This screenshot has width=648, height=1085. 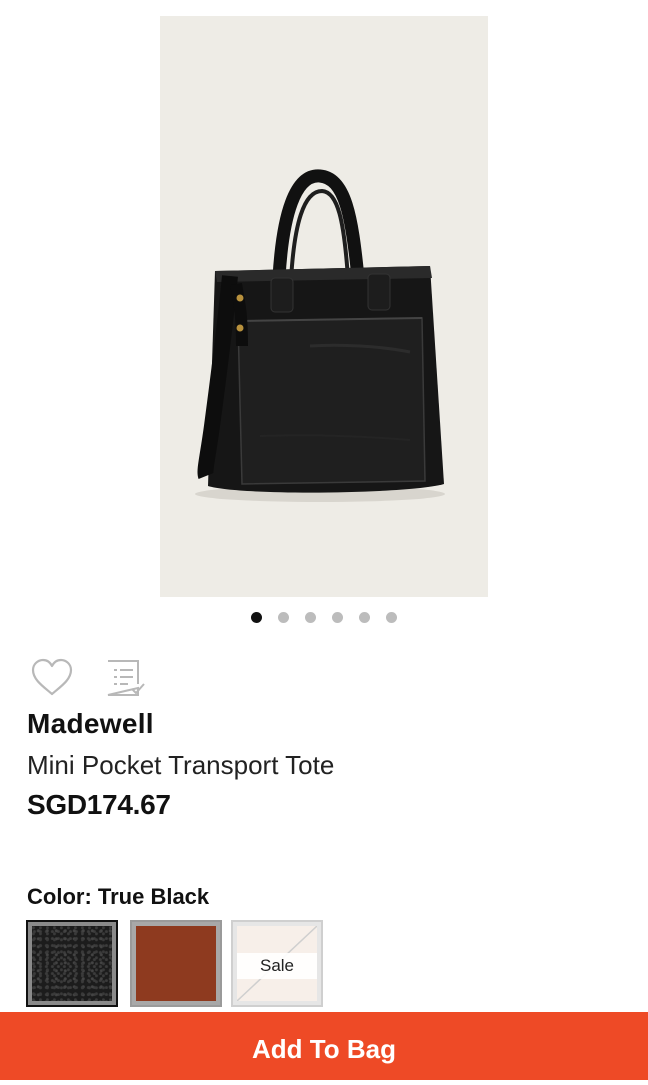 What do you see at coordinates (324, 617) in the screenshot?
I see `image-carousel-dots` at bounding box center [324, 617].